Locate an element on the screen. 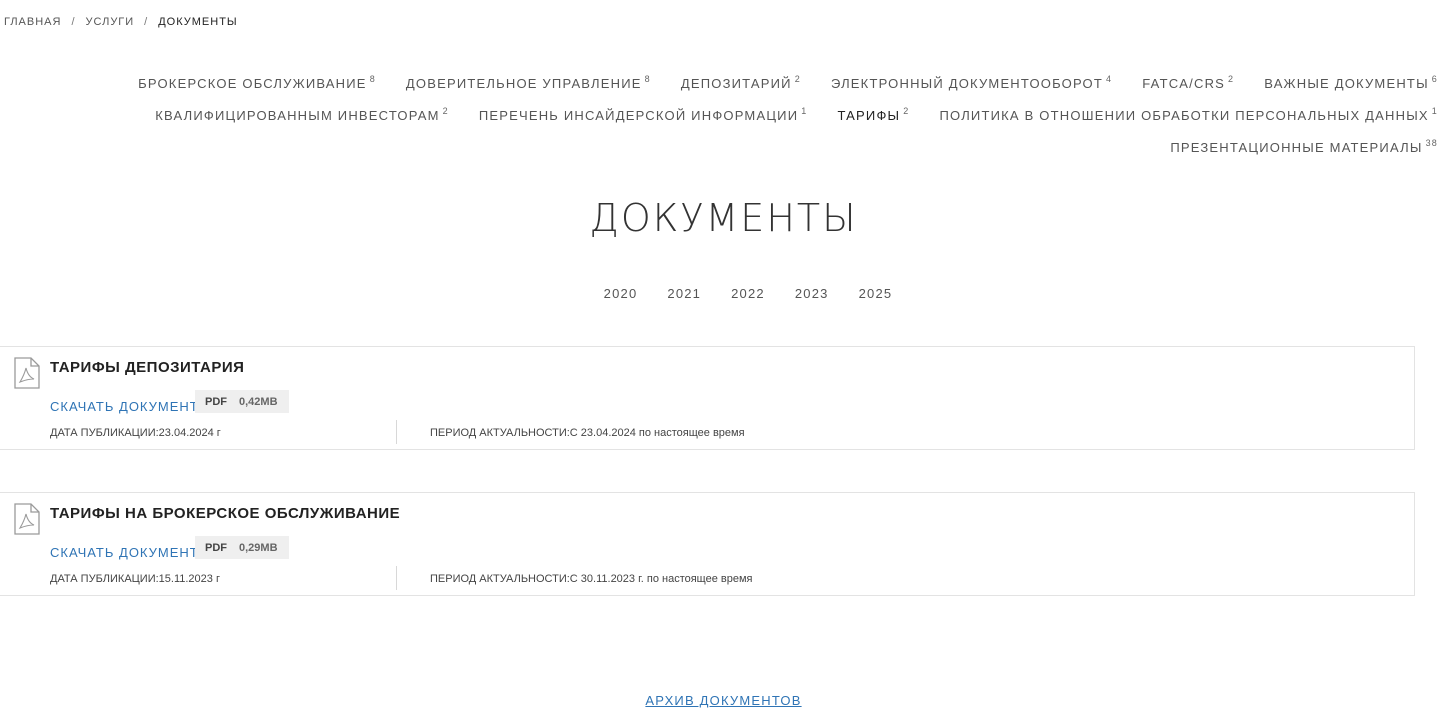 The height and width of the screenshot is (728, 1456). category-important-docs: ВАЖНЫЕ ДОКУМЕНТЫ 6 is located at coordinates (1351, 82).